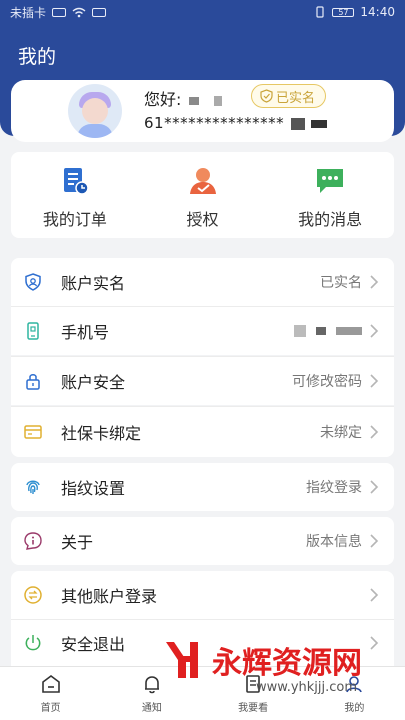 The image size is (405, 720). I want to click on id-shield-icon, so click(33, 282).